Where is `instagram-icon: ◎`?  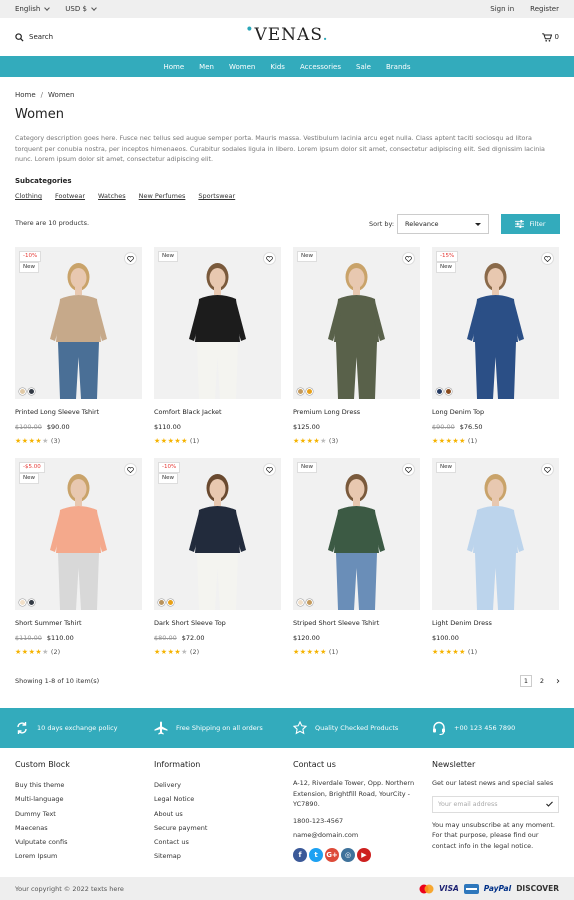
instagram-icon: ◎ is located at coordinates (348, 854).